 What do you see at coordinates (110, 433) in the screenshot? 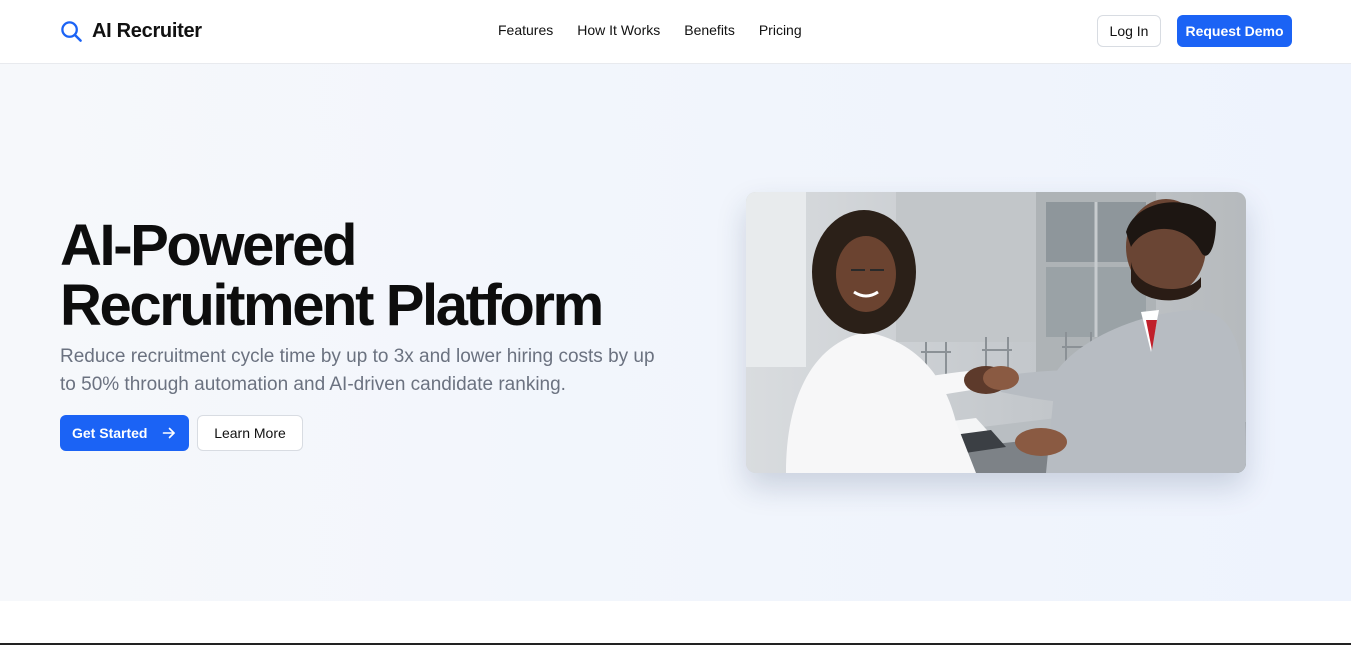
I see `get-started-label: Get Started` at bounding box center [110, 433].